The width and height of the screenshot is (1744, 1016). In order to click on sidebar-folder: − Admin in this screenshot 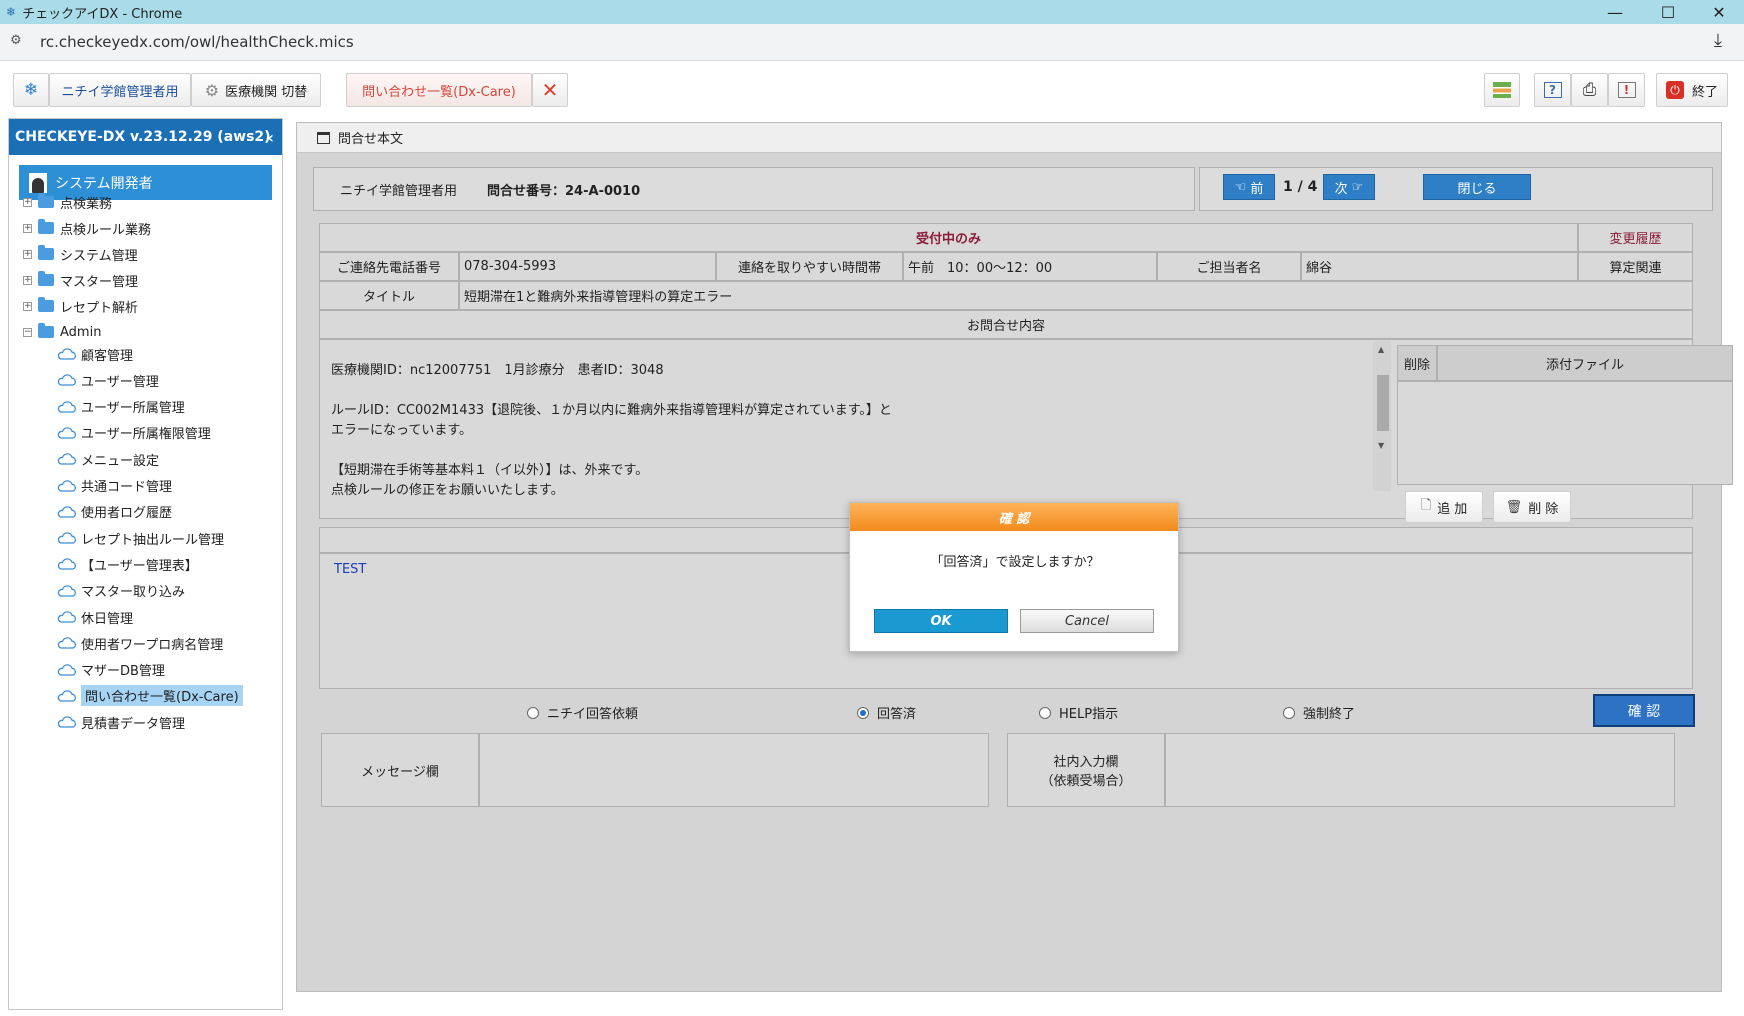, I will do `click(62, 332)`.